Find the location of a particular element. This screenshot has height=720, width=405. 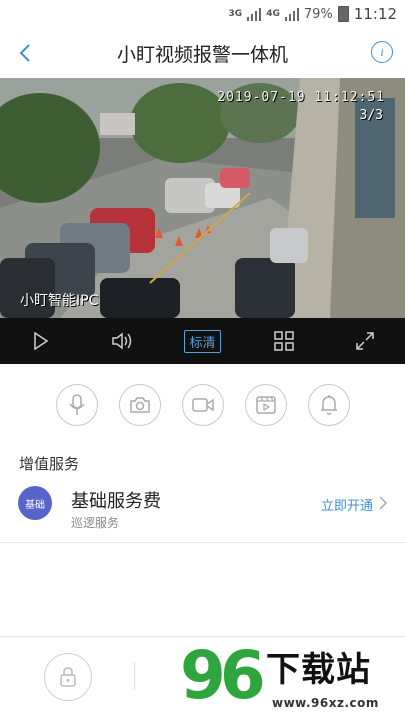

action-row is located at coordinates (202, 406).